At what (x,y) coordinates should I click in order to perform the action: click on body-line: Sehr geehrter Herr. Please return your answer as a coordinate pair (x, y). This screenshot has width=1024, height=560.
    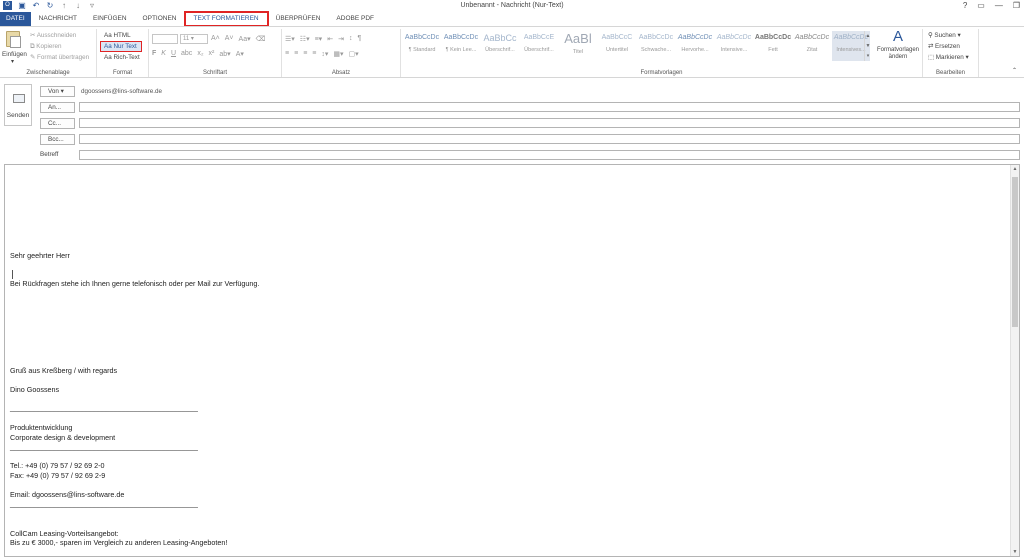
    Looking at the image, I should click on (40, 255).